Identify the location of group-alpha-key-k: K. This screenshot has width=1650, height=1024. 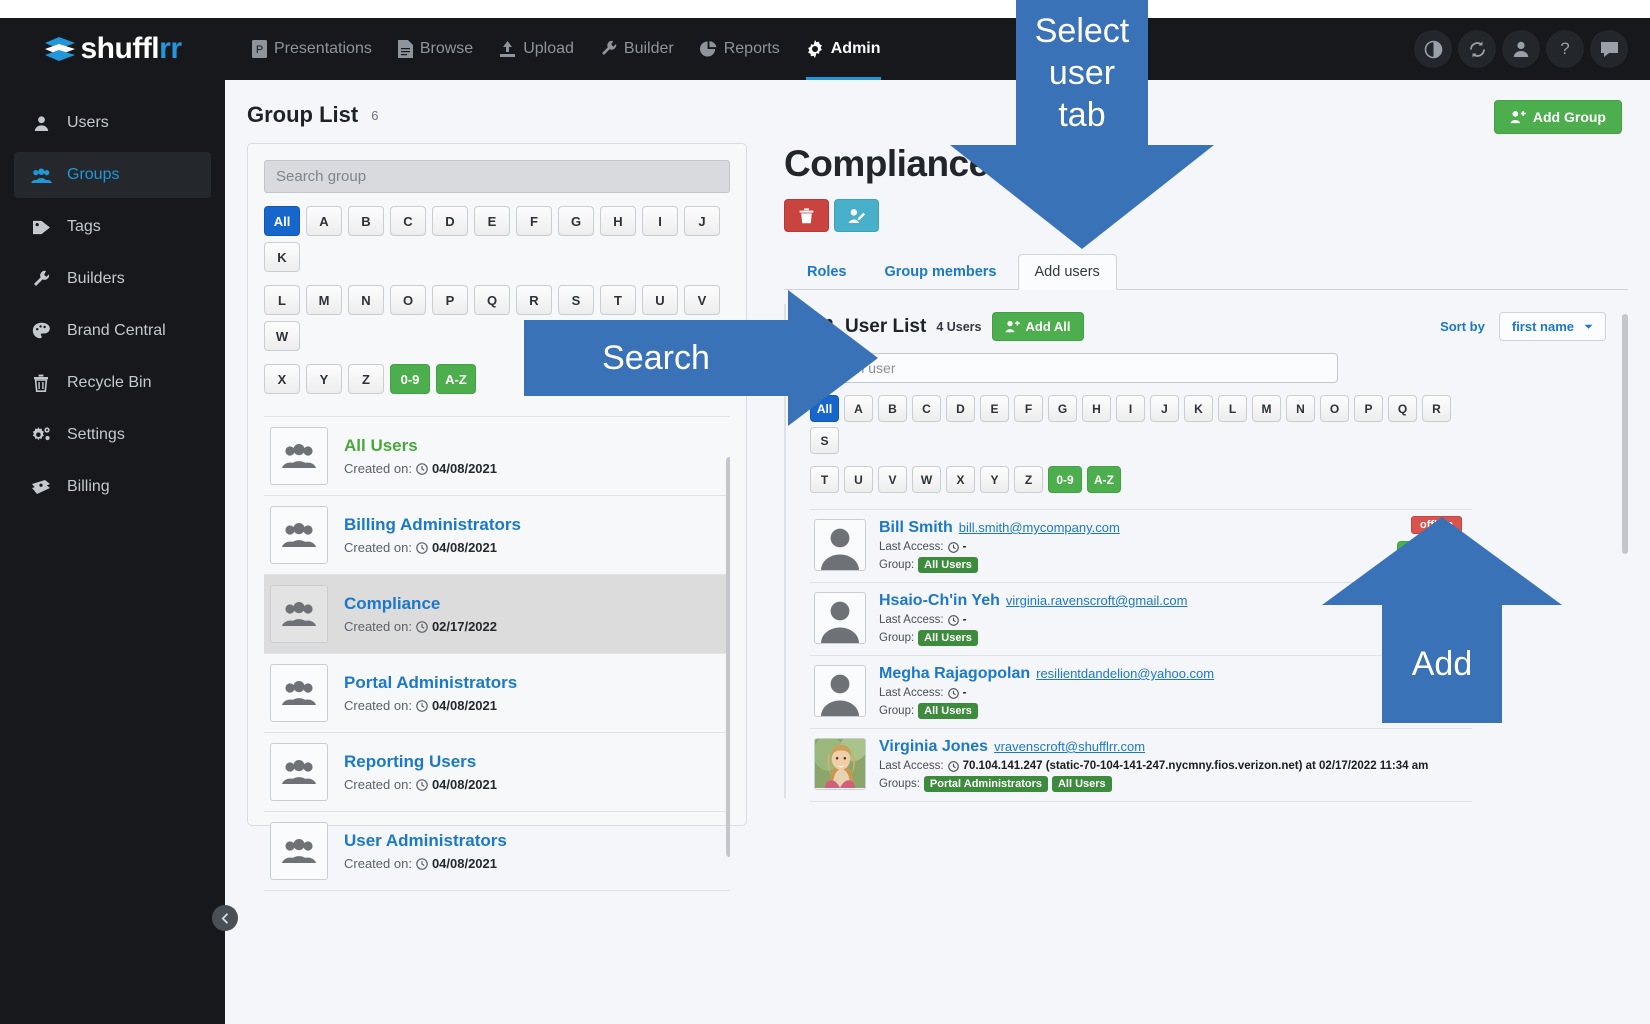
(282, 257).